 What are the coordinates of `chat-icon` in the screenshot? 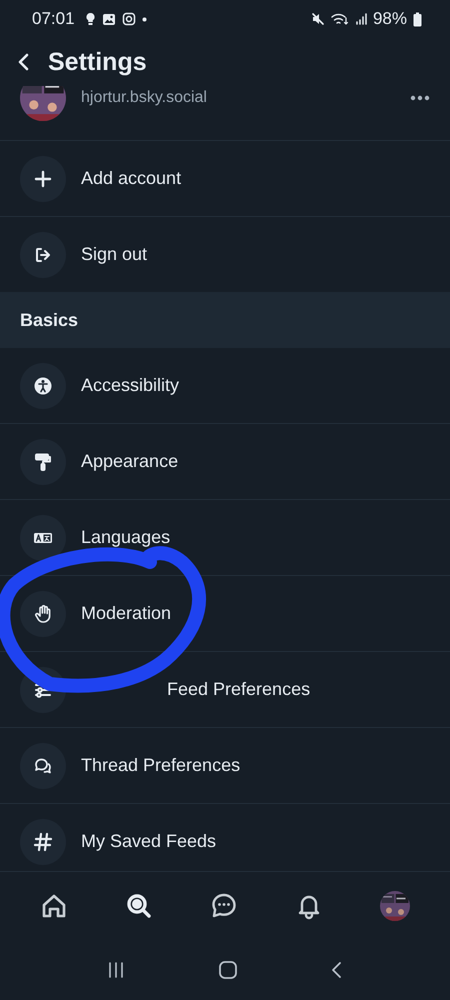 It's located at (224, 906).